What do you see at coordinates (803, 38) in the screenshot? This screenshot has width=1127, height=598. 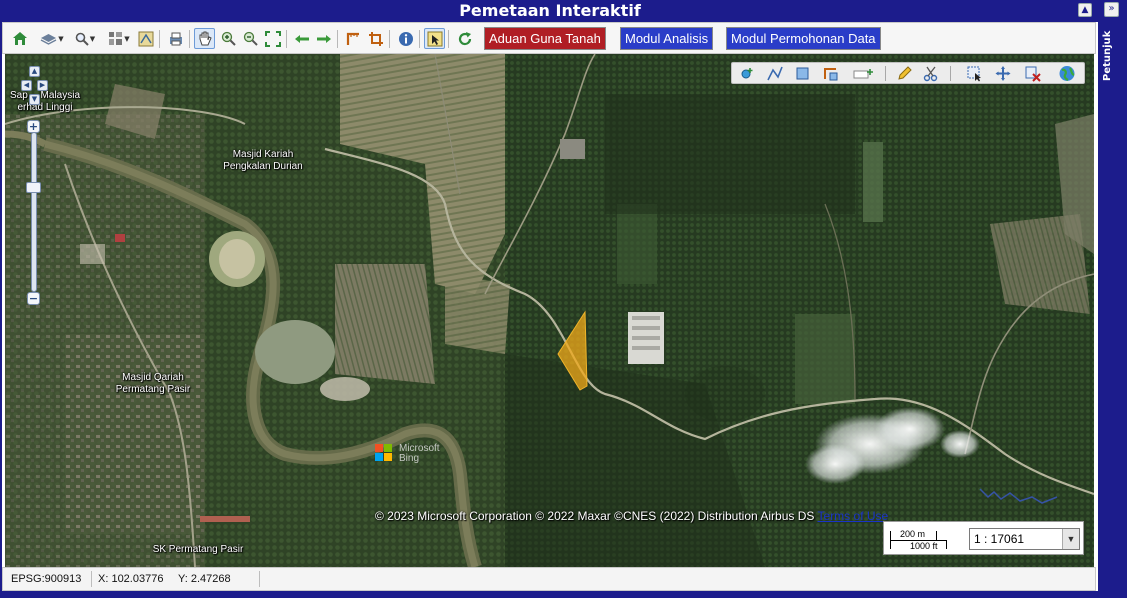 I see `modul-permohonan-data-button: Modul Permohonan Data` at bounding box center [803, 38].